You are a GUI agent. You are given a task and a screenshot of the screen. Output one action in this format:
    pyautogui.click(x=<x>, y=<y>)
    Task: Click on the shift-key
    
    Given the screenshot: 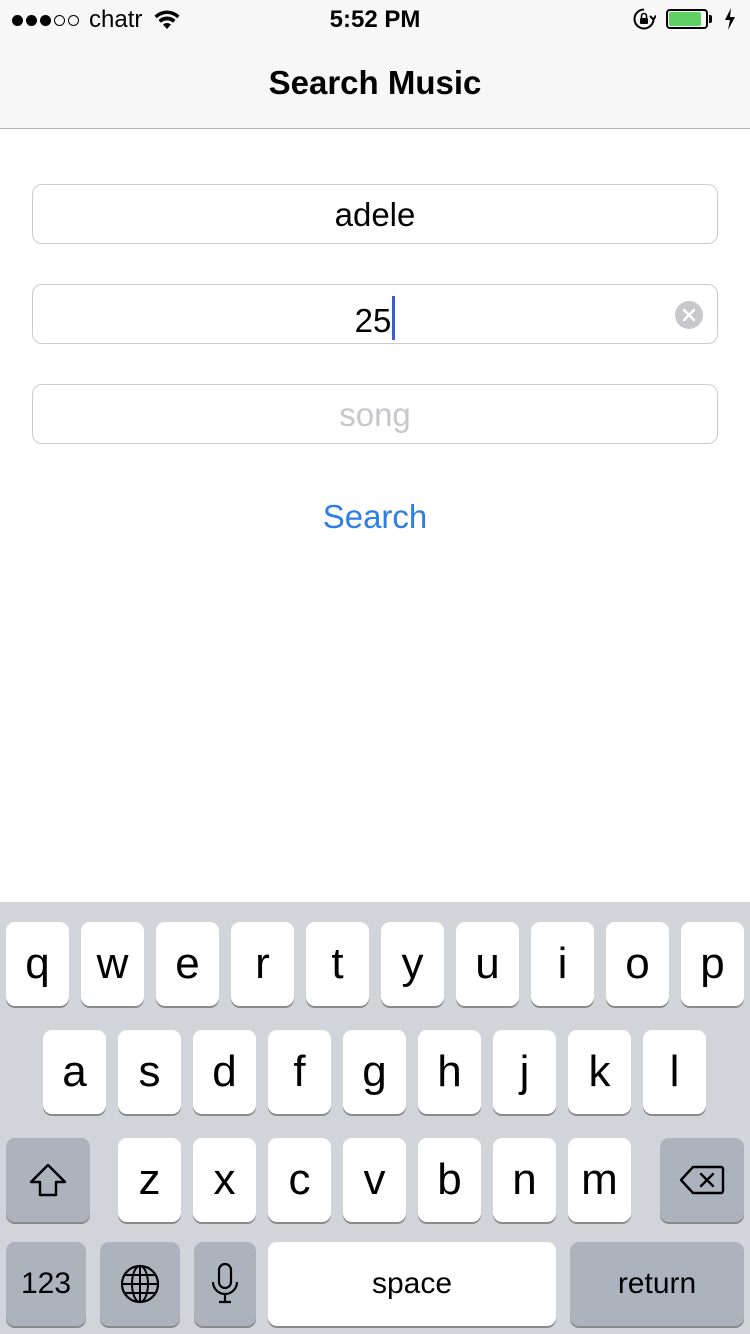 What is the action you would take?
    pyautogui.click(x=48, y=1180)
    